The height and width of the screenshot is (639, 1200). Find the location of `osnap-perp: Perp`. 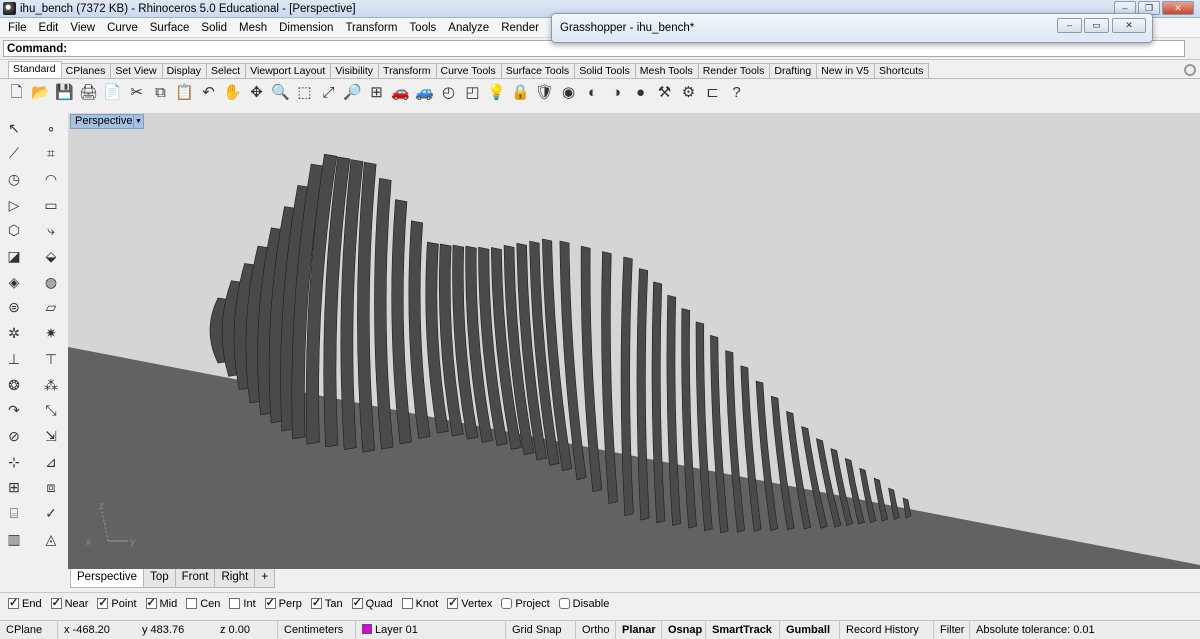

osnap-perp: Perp is located at coordinates (283, 603).